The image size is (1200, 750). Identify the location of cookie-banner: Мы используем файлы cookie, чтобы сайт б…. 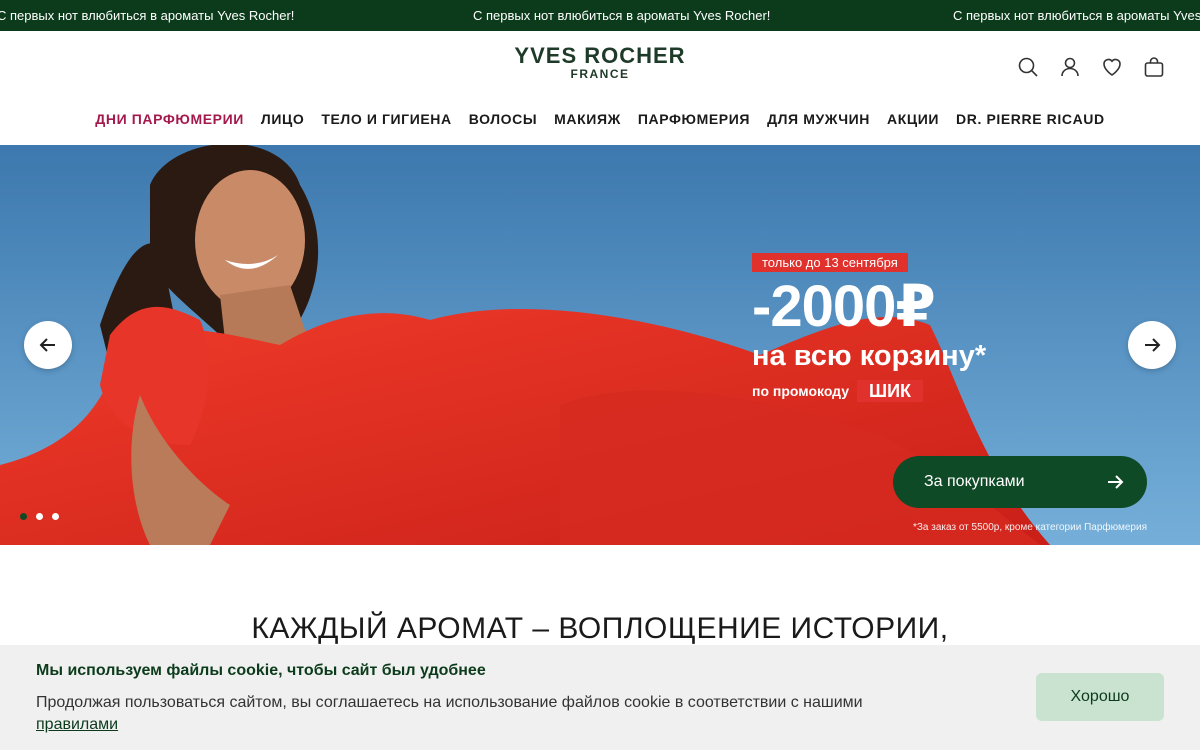
(600, 697).